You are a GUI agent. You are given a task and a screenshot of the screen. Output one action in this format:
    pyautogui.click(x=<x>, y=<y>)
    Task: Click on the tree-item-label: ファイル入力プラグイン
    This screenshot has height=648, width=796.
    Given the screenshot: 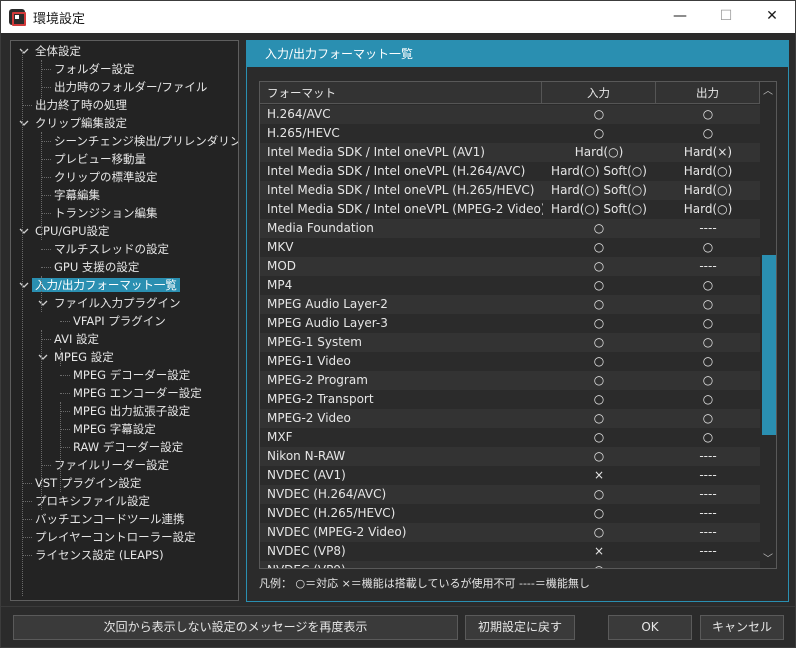 What is the action you would take?
    pyautogui.click(x=117, y=303)
    